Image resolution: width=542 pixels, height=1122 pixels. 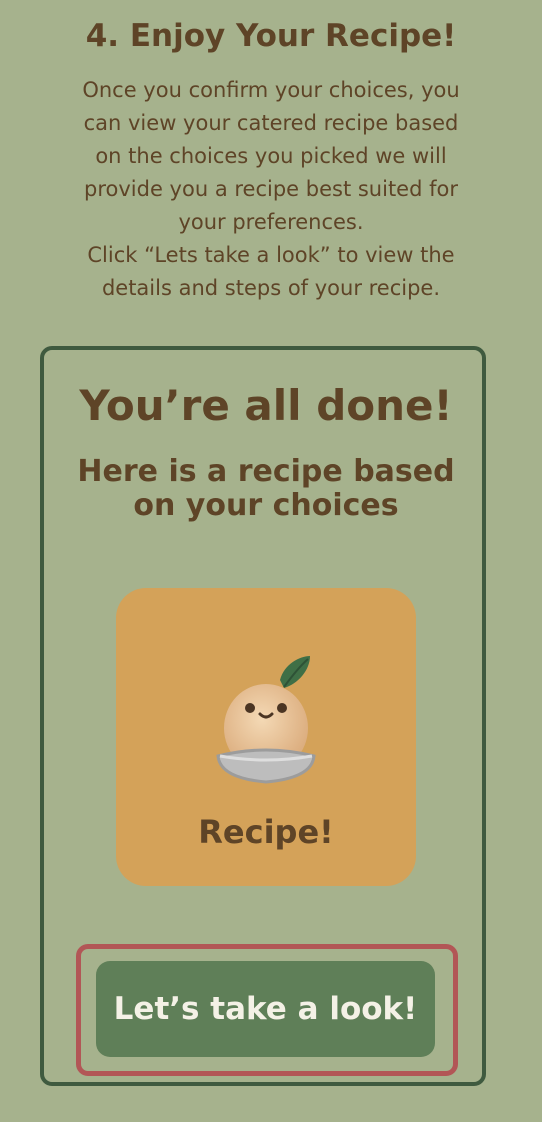 I want to click on done-subtitle: Here is a recipe based on your choices, so click(x=266, y=488).